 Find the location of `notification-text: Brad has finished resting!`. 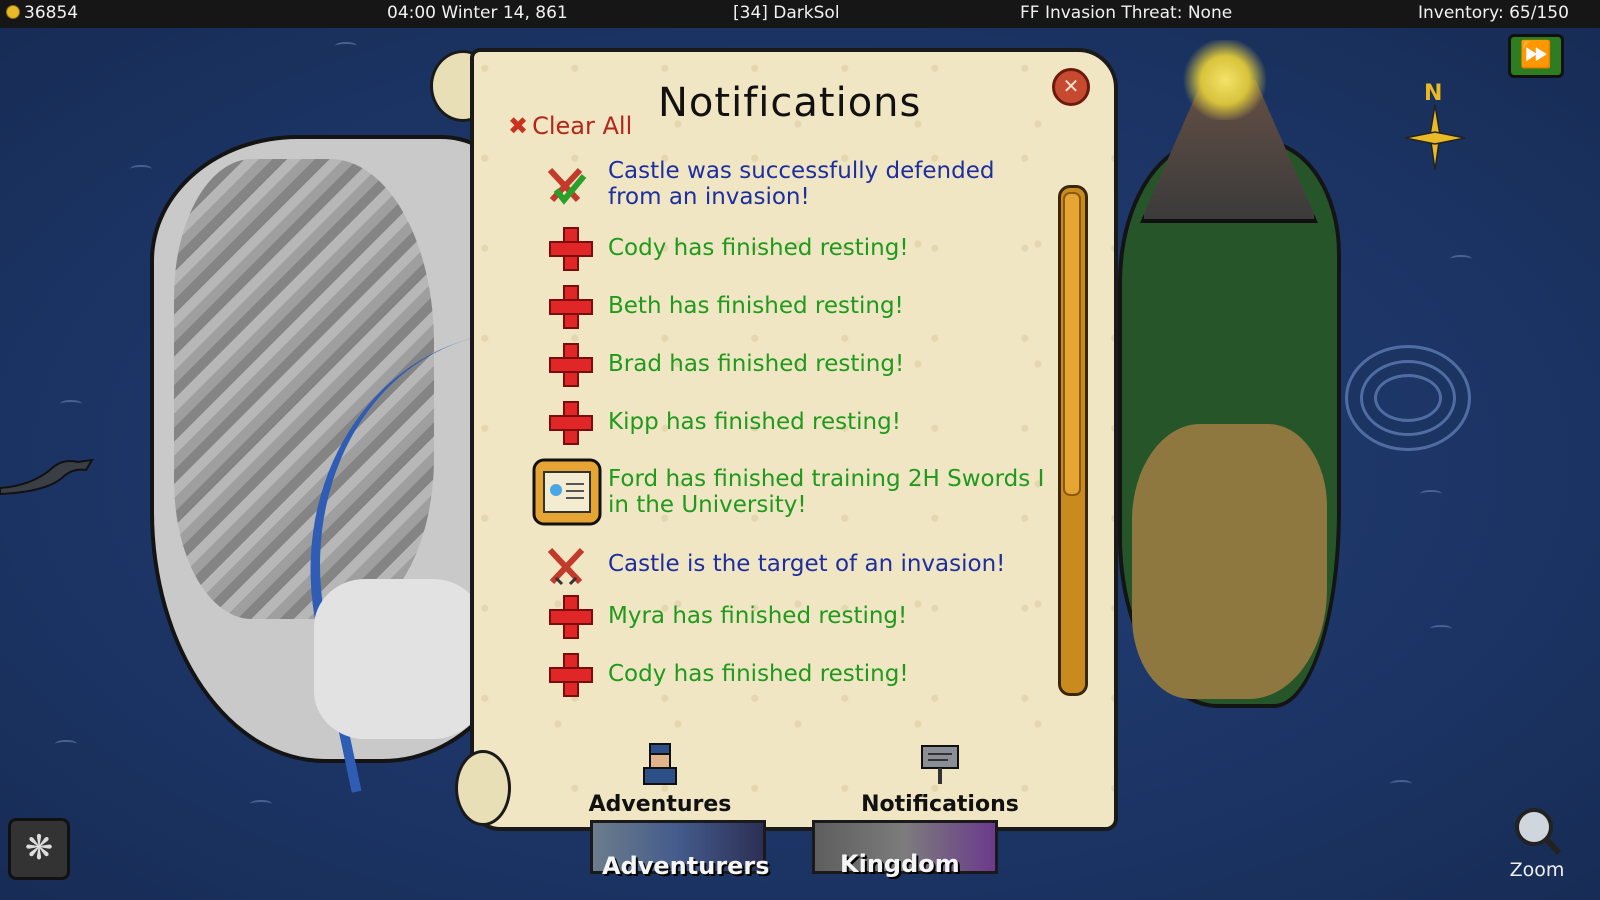

notification-text: Brad has finished resting! is located at coordinates (756, 364).